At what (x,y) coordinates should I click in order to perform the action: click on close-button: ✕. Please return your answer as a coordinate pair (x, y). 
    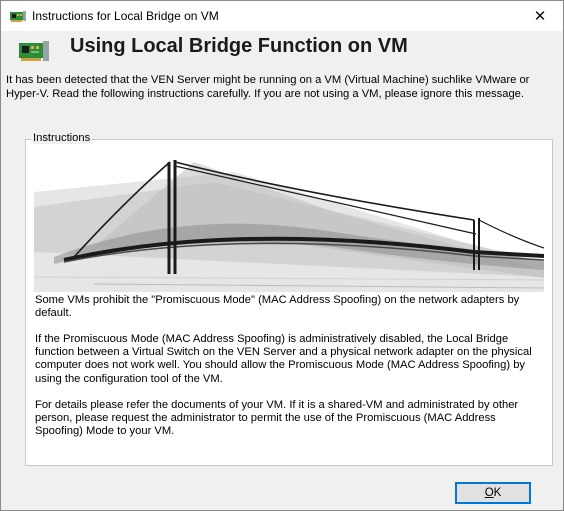
    Looking at the image, I should click on (540, 16).